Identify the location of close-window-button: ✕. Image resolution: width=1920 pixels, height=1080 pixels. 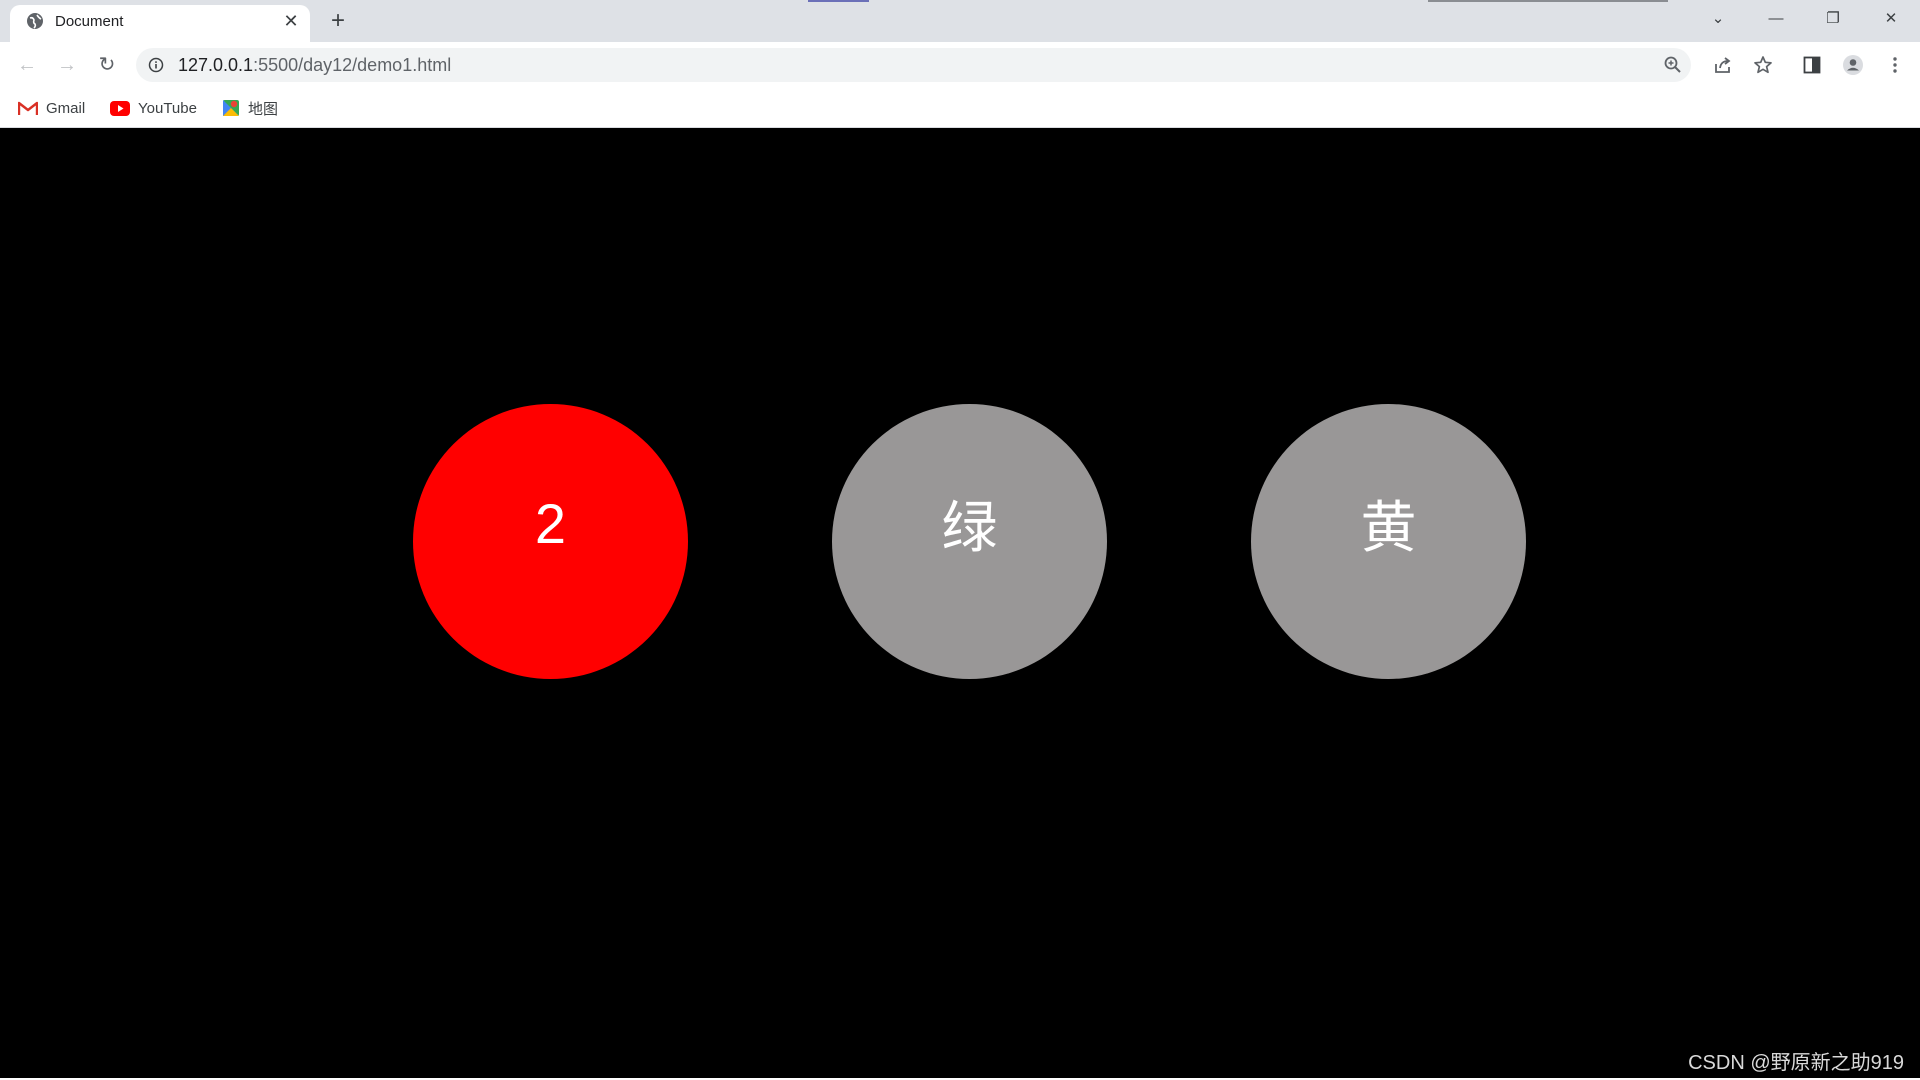
(1891, 19).